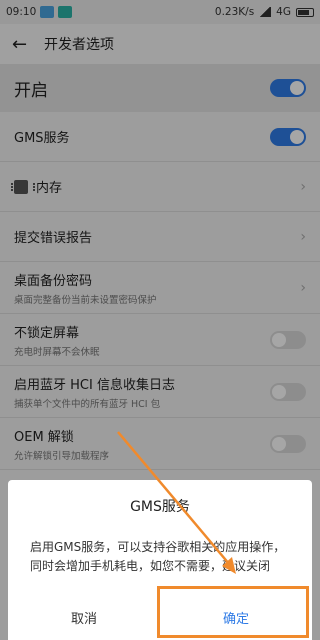  Describe the element at coordinates (233, 612) in the screenshot. I see `highlight-box` at that location.